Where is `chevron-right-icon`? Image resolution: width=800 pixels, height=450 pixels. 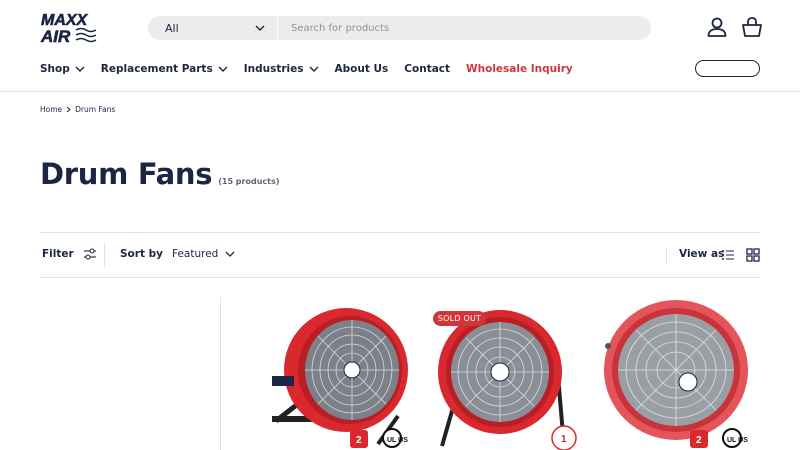 chevron-right-icon is located at coordinates (68, 109).